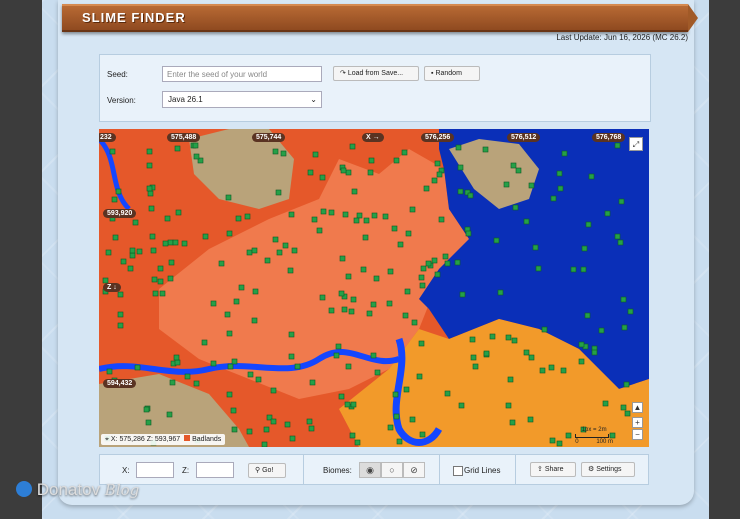  I want to click on zoom-in-button: +, so click(637, 422).